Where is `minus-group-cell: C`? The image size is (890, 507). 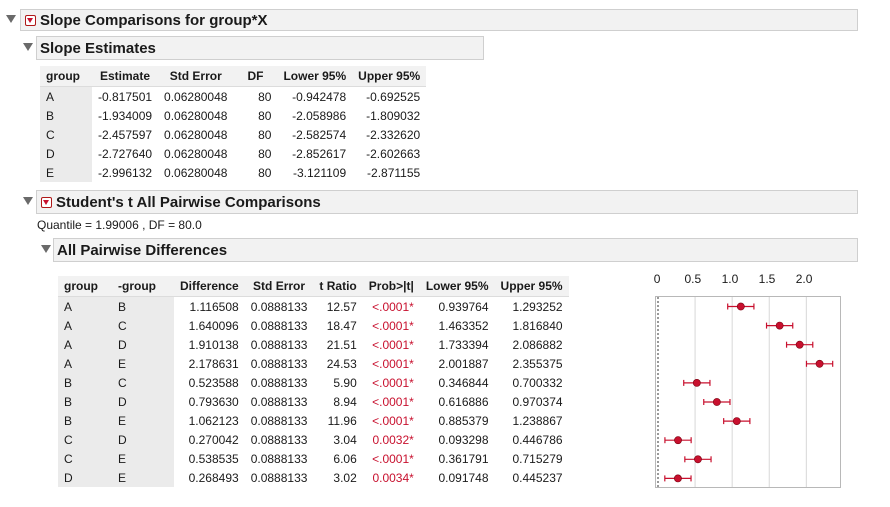 minus-group-cell: C is located at coordinates (143, 382).